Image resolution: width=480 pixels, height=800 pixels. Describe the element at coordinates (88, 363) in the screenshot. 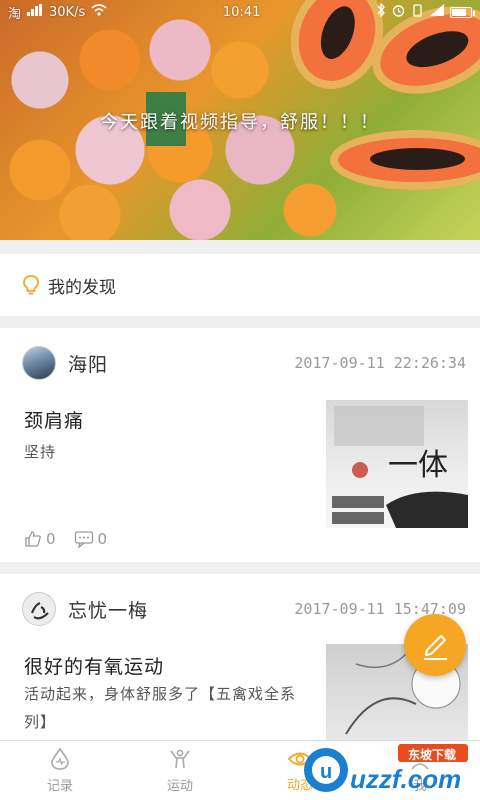

I see `post-username: 海阳` at that location.